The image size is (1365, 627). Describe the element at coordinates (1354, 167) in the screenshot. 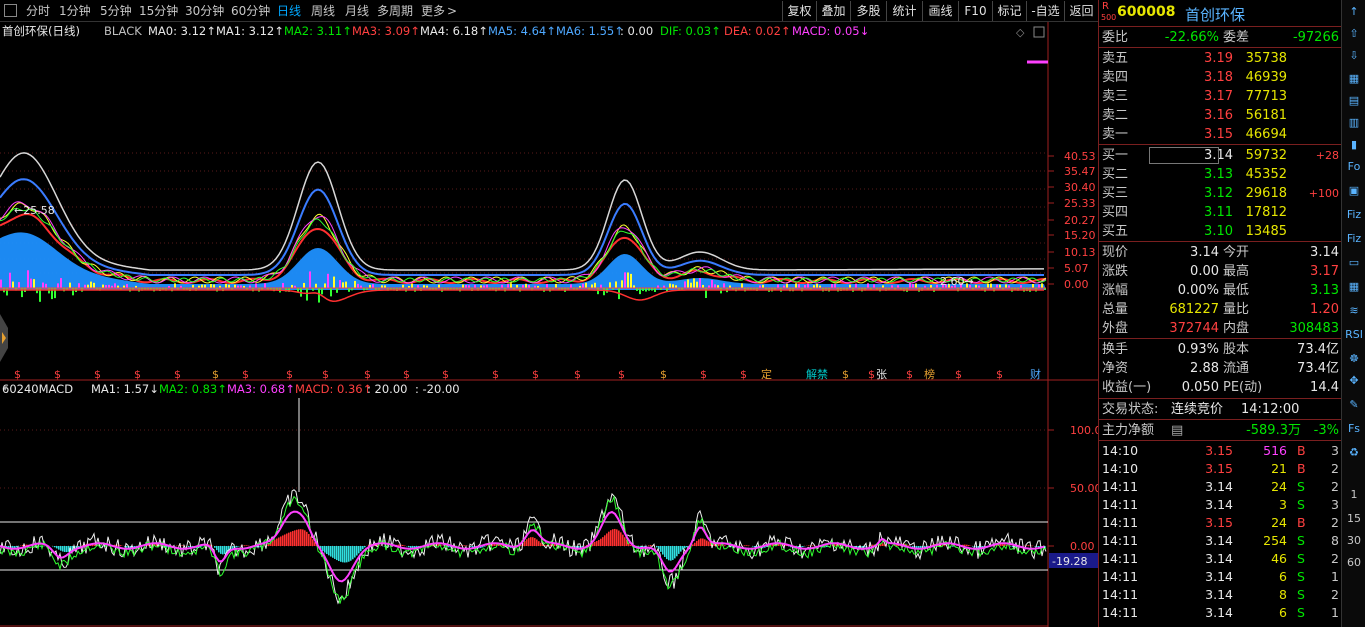

I see `side-tool-icon: Fo` at that location.